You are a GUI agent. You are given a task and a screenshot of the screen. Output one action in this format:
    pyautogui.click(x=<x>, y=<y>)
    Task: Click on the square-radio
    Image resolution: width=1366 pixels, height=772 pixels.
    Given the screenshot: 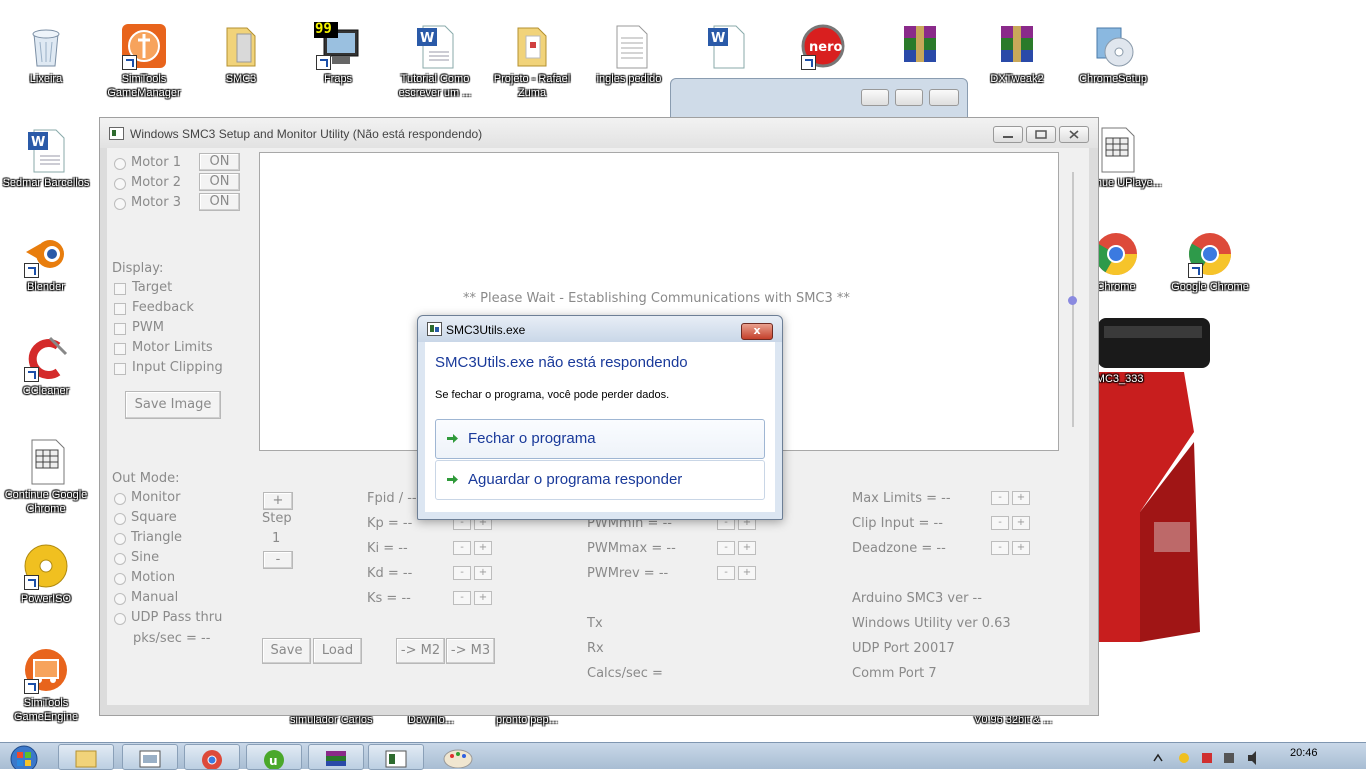 What is the action you would take?
    pyautogui.click(x=120, y=519)
    